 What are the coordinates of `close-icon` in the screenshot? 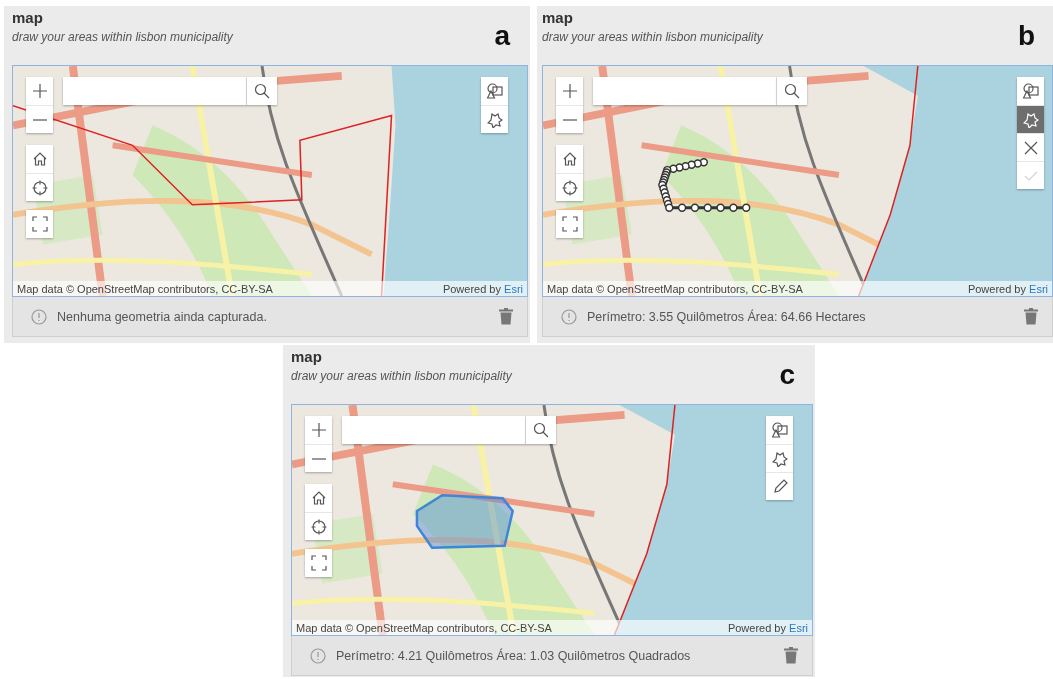 It's located at (1030, 147).